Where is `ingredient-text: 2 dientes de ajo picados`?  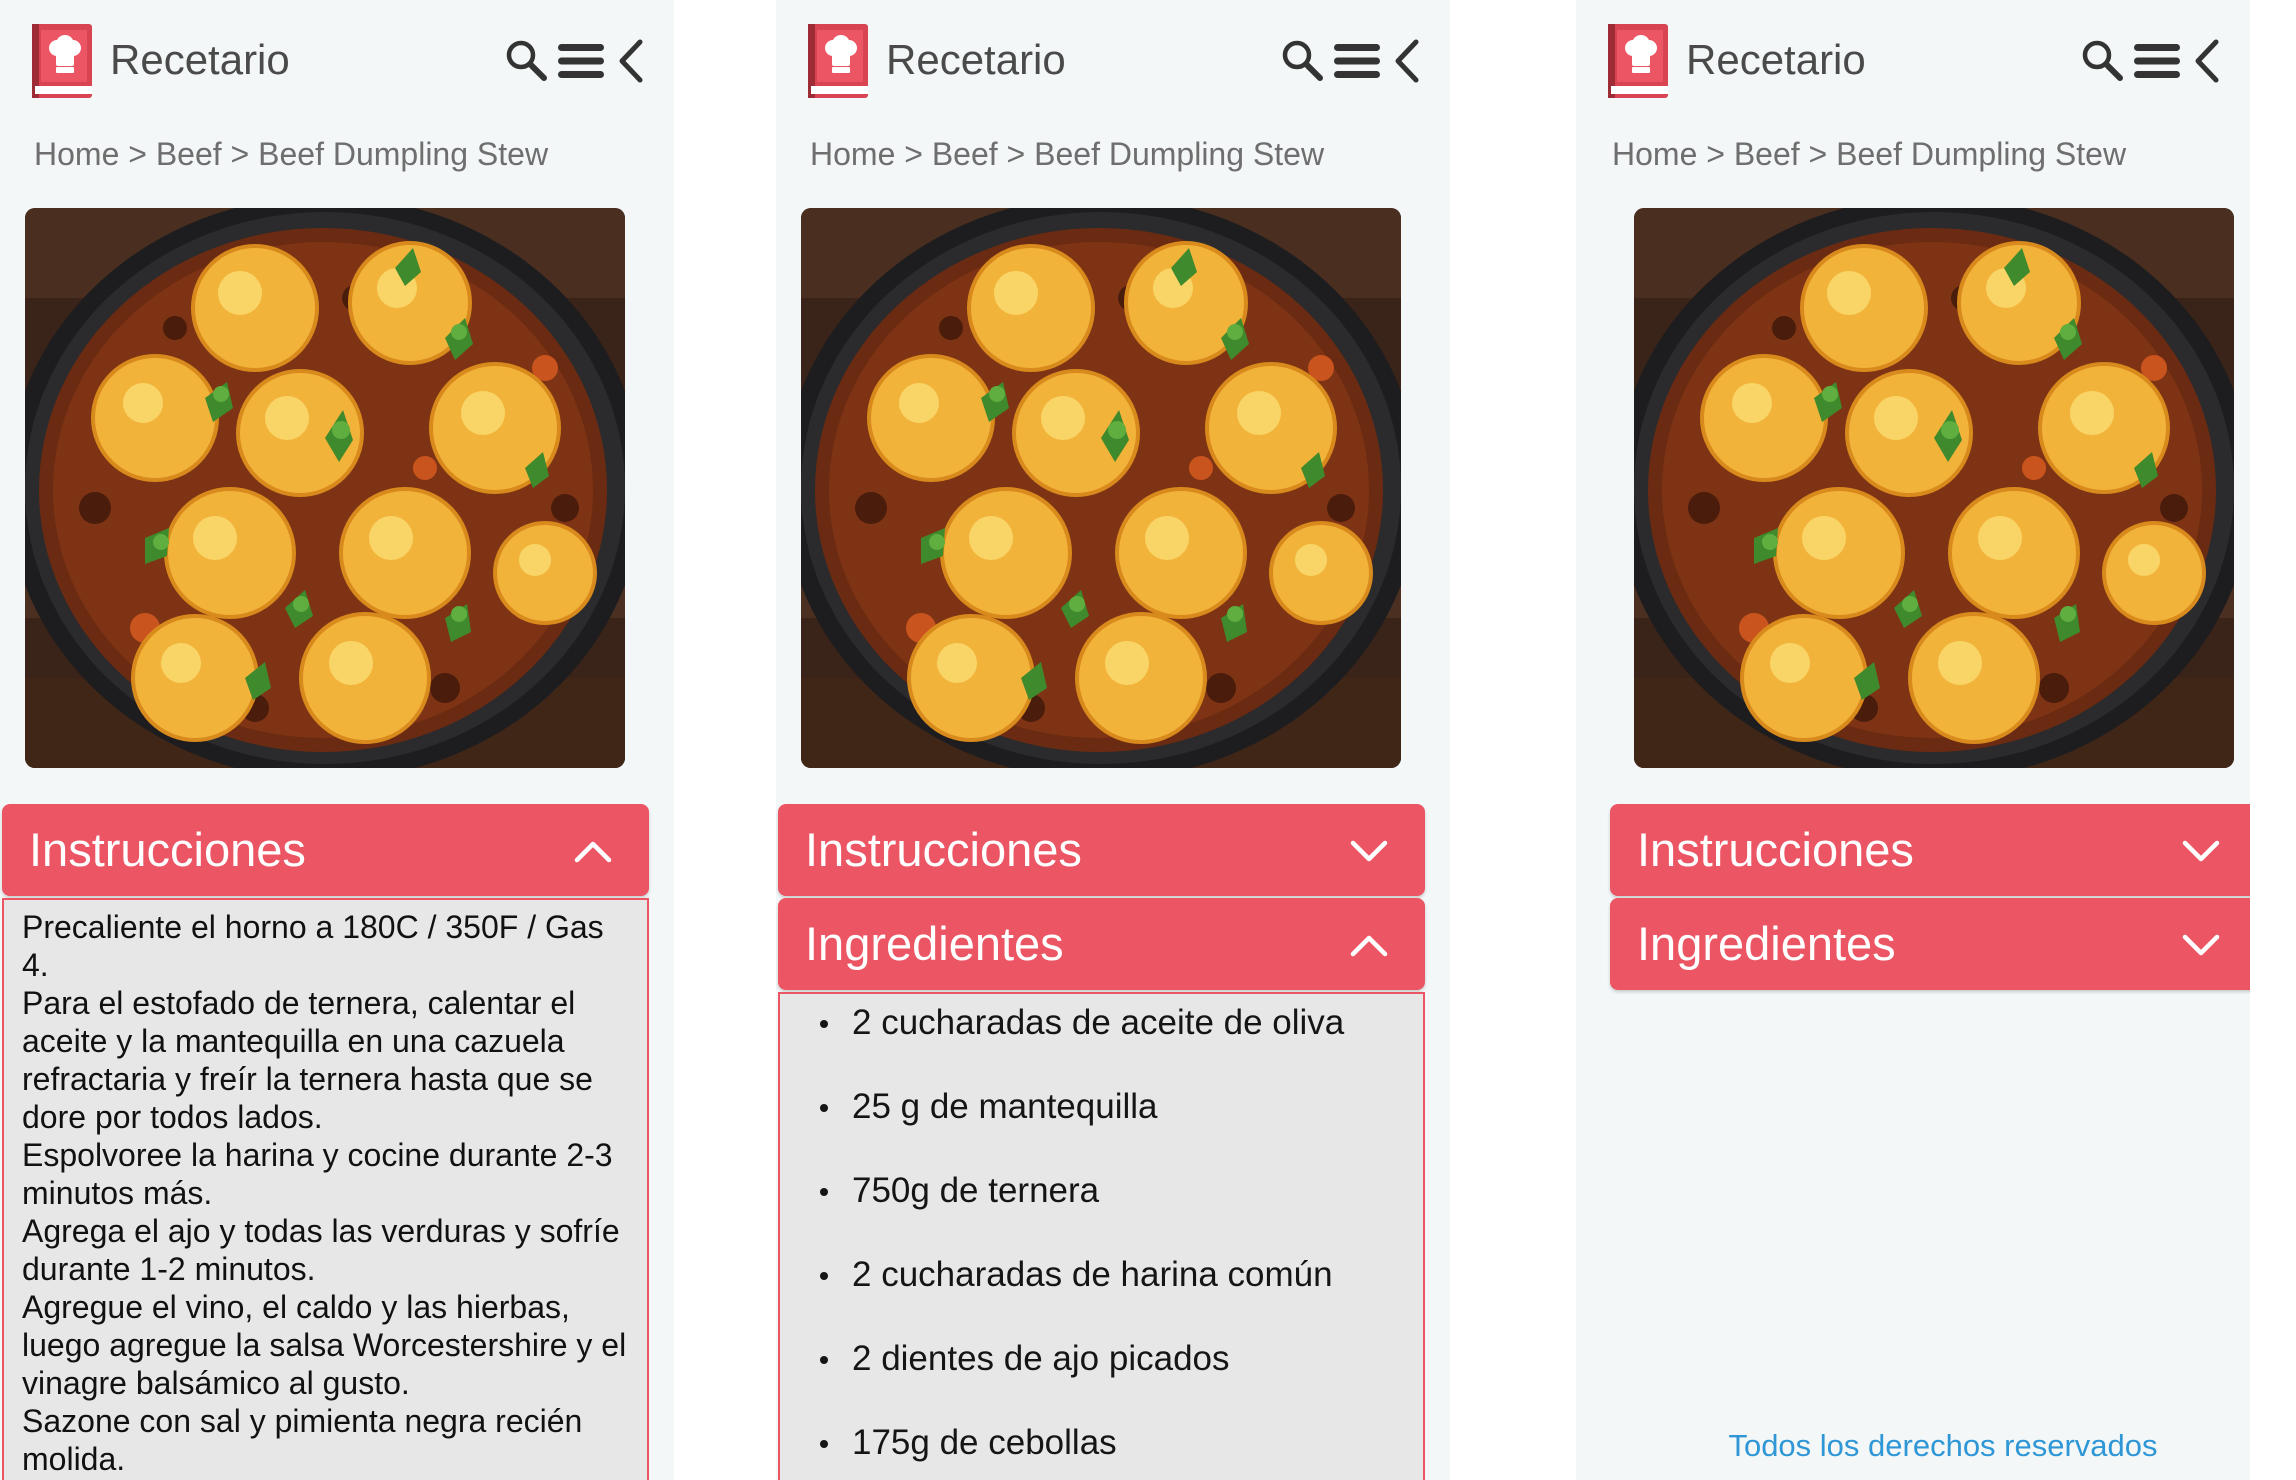 ingredient-text: 2 dientes de ajo picados is located at coordinates (1041, 1358).